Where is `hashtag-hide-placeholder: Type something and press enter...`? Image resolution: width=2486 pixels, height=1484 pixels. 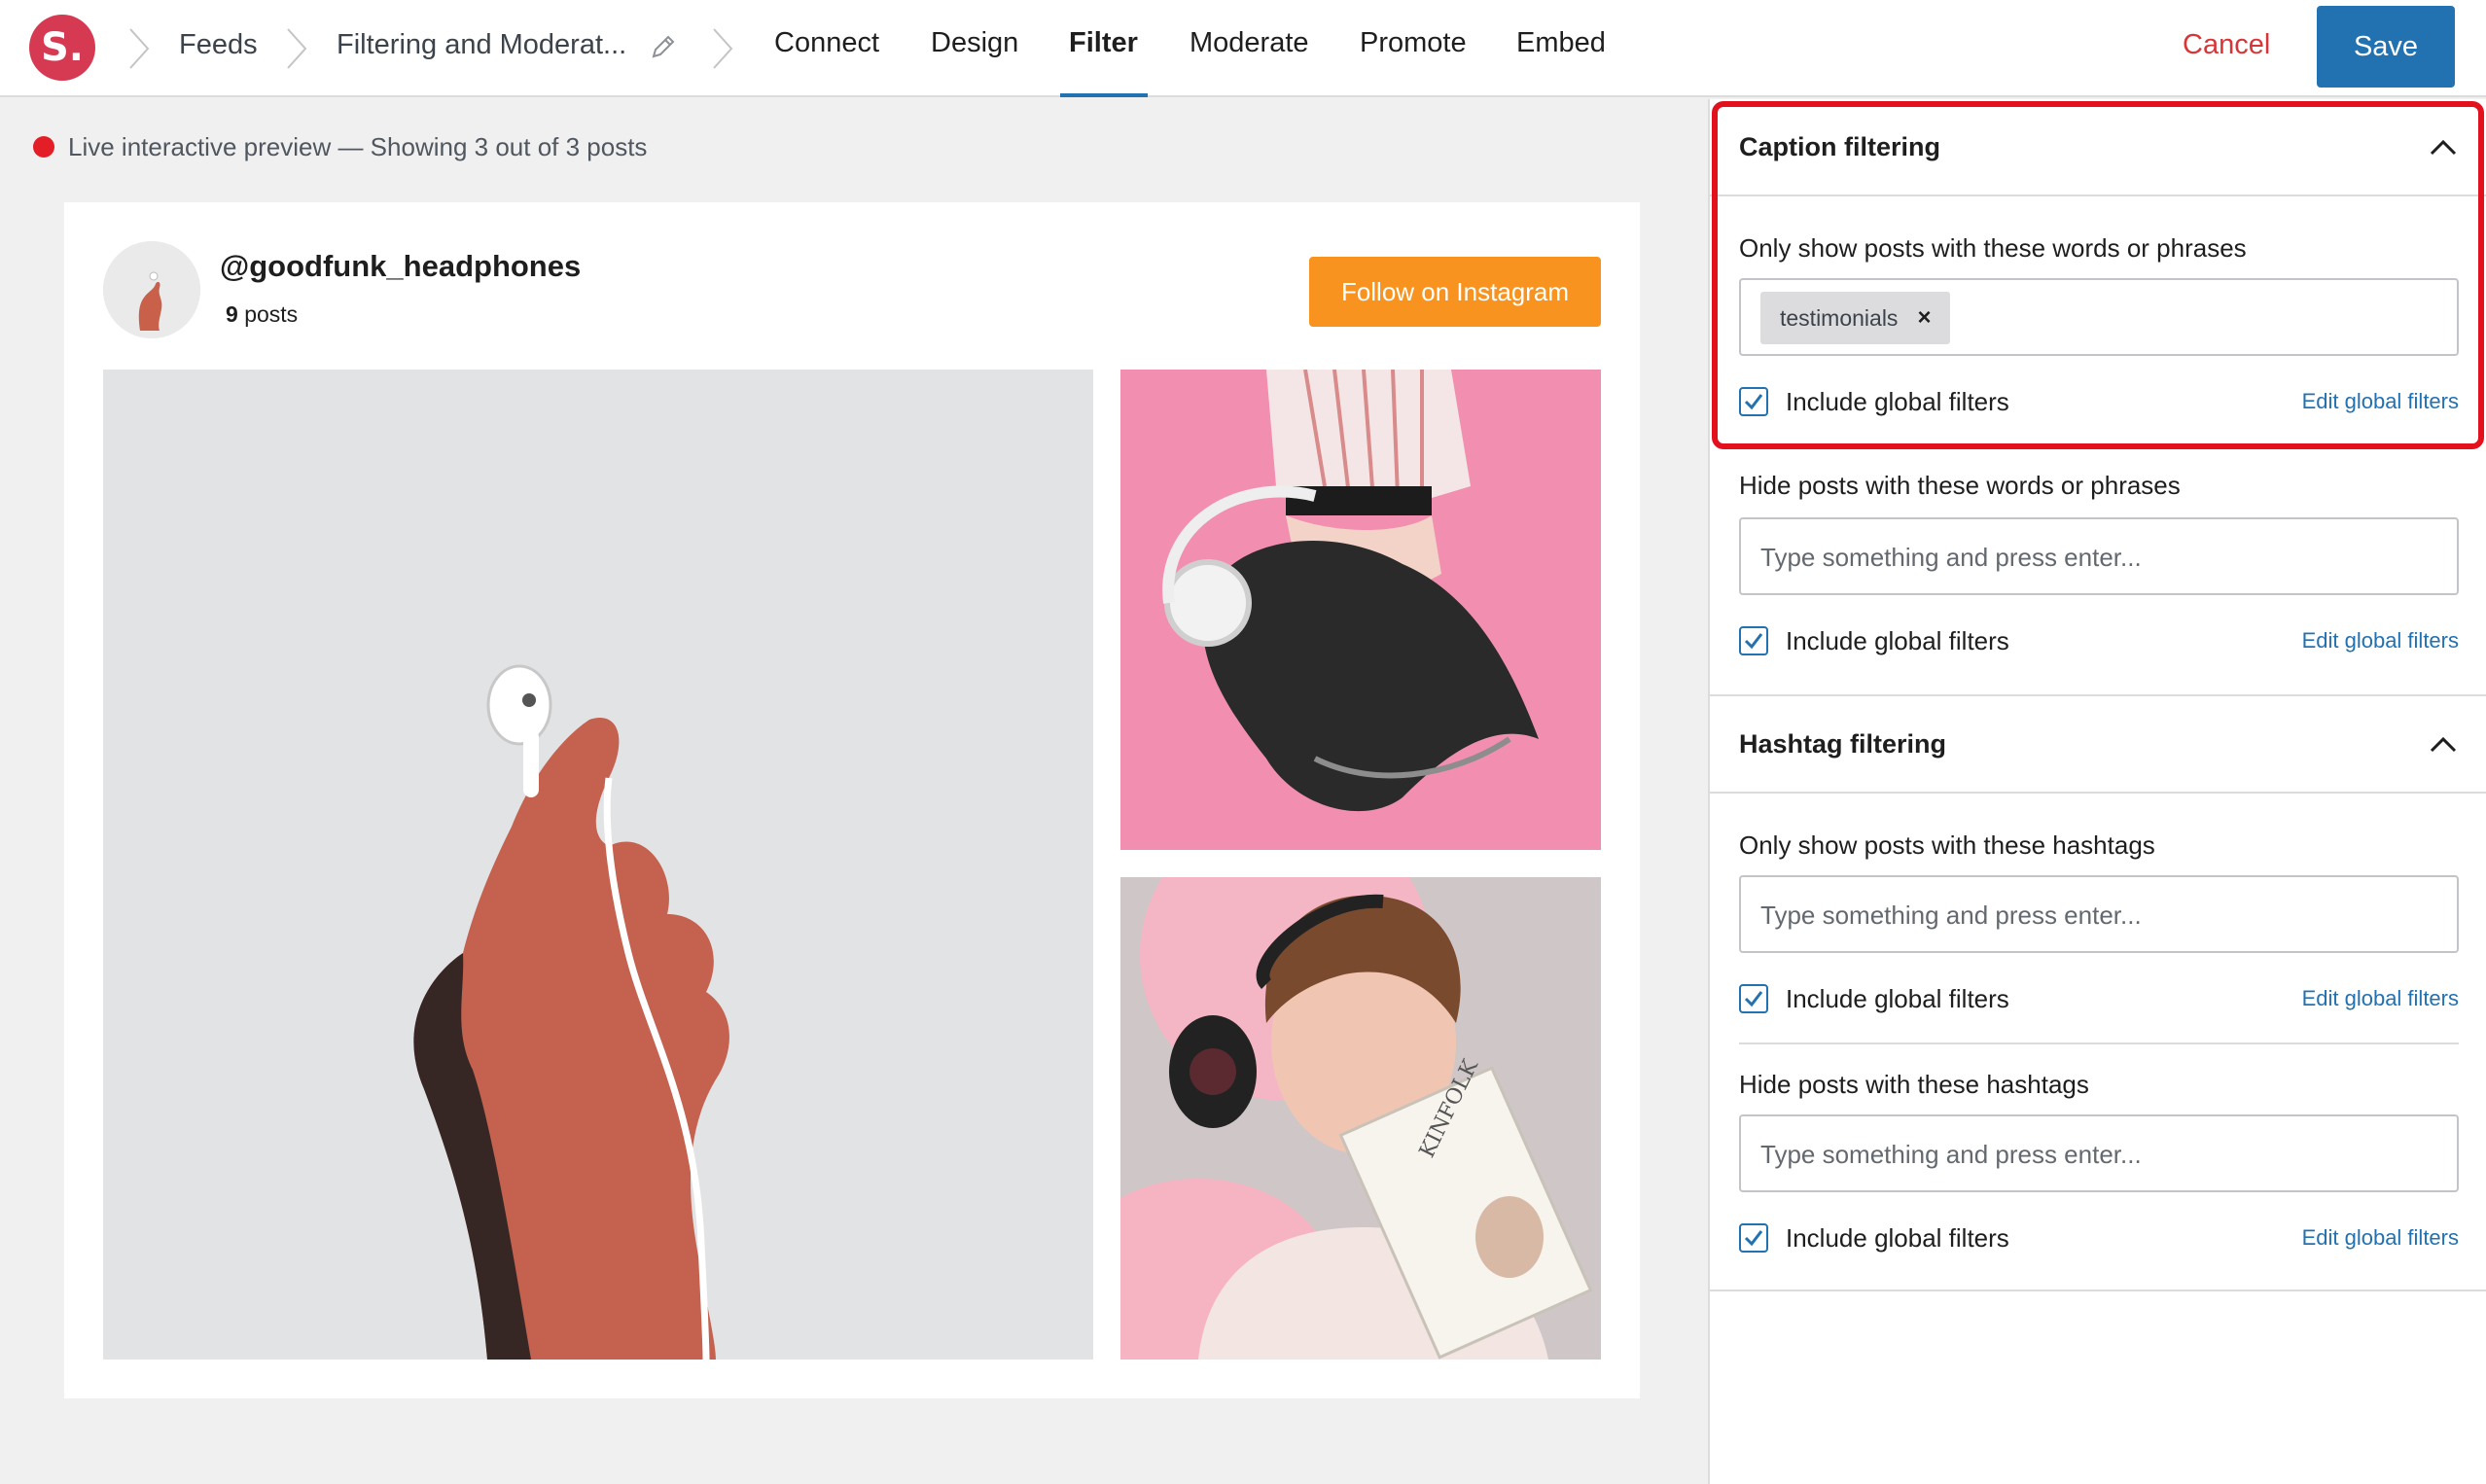
hashtag-hide-placeholder: Type something and press enter... is located at coordinates (1951, 1155).